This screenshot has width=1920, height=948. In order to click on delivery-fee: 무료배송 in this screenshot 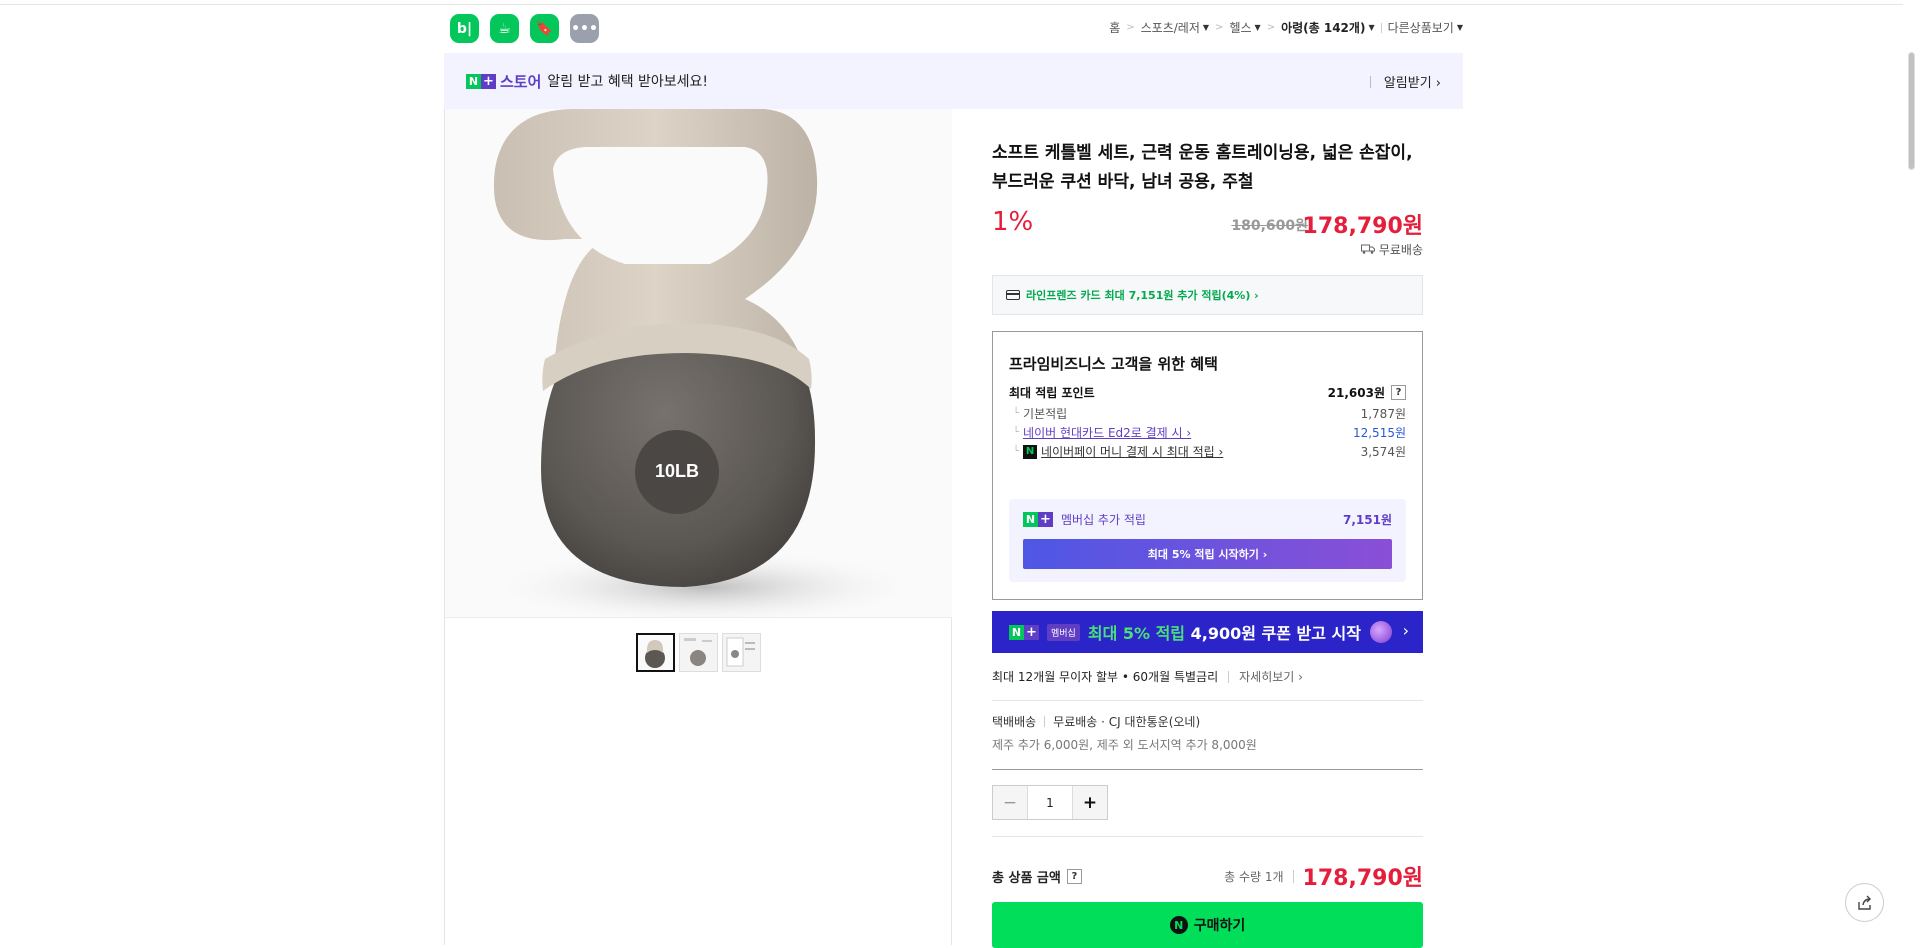, I will do `click(1075, 722)`.